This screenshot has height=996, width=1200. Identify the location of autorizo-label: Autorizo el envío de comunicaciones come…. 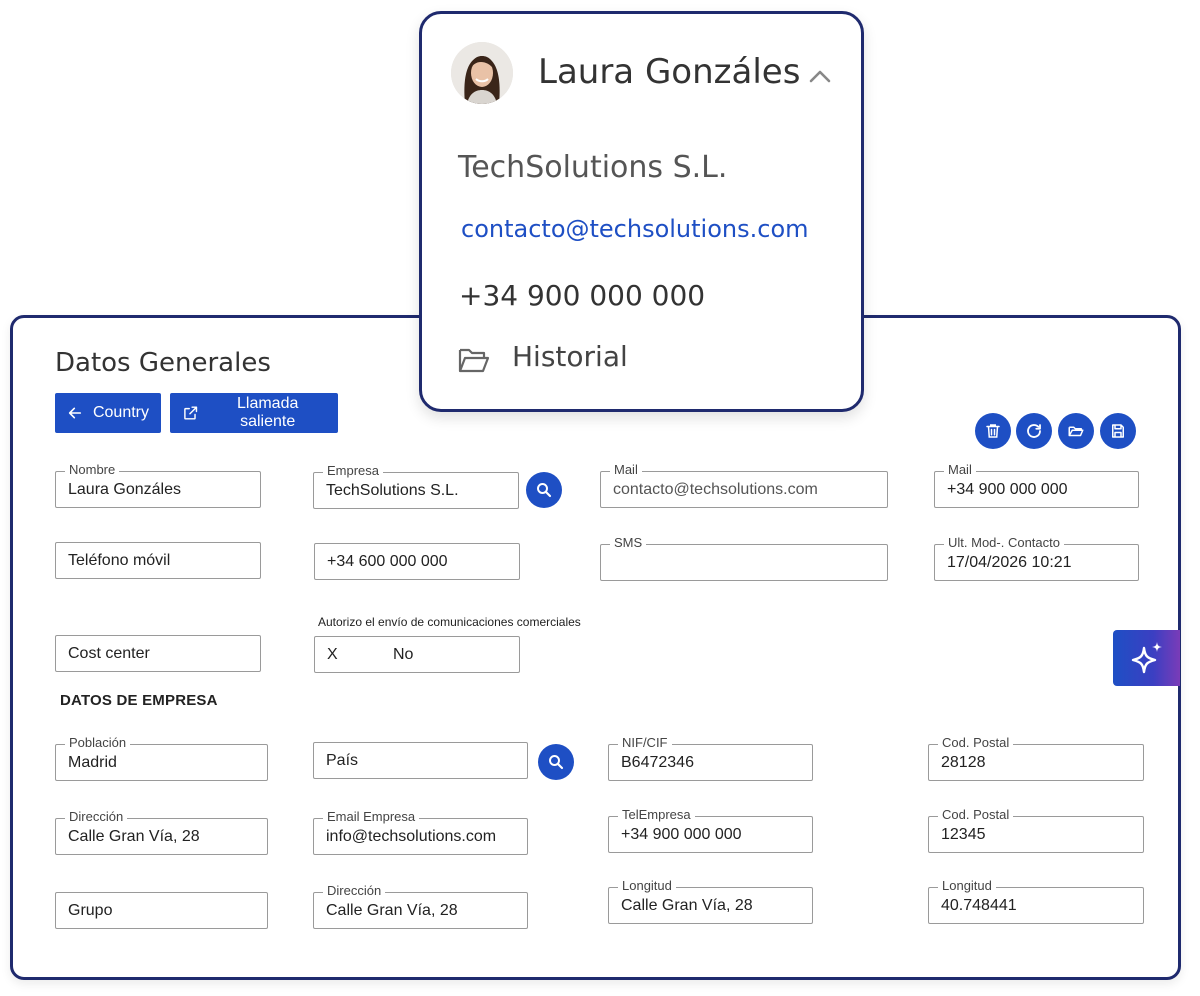
(449, 622).